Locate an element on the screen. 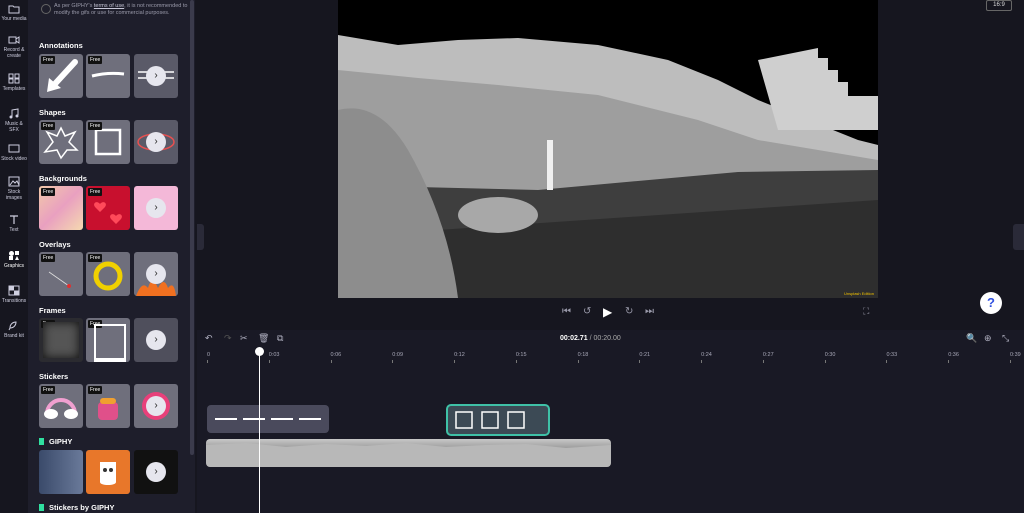  rail-your-media: Your media is located at coordinates (14, 13).